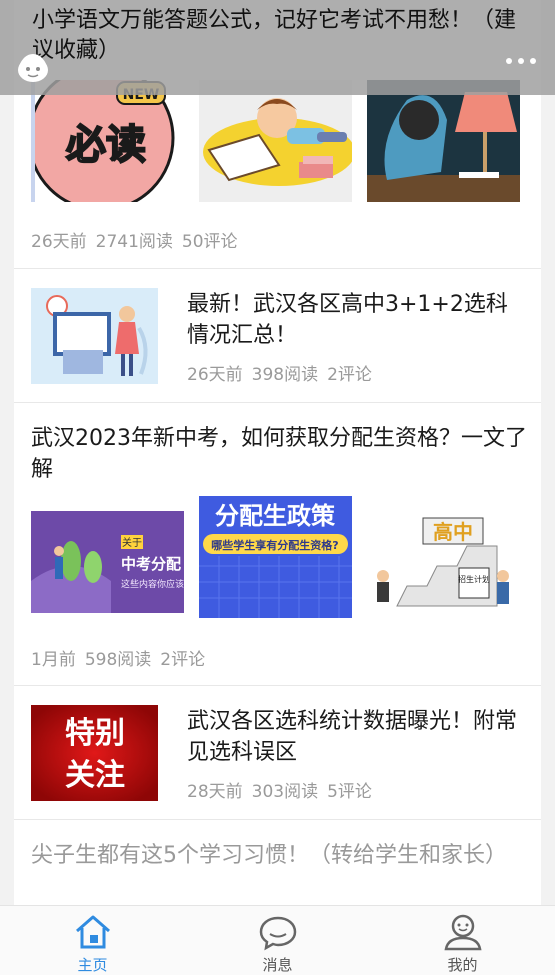 The width and height of the screenshot is (555, 975). What do you see at coordinates (269, 855) in the screenshot?
I see `article-title: 尖子生都有这5个学习习惯！（转给学生和家长）` at bounding box center [269, 855].